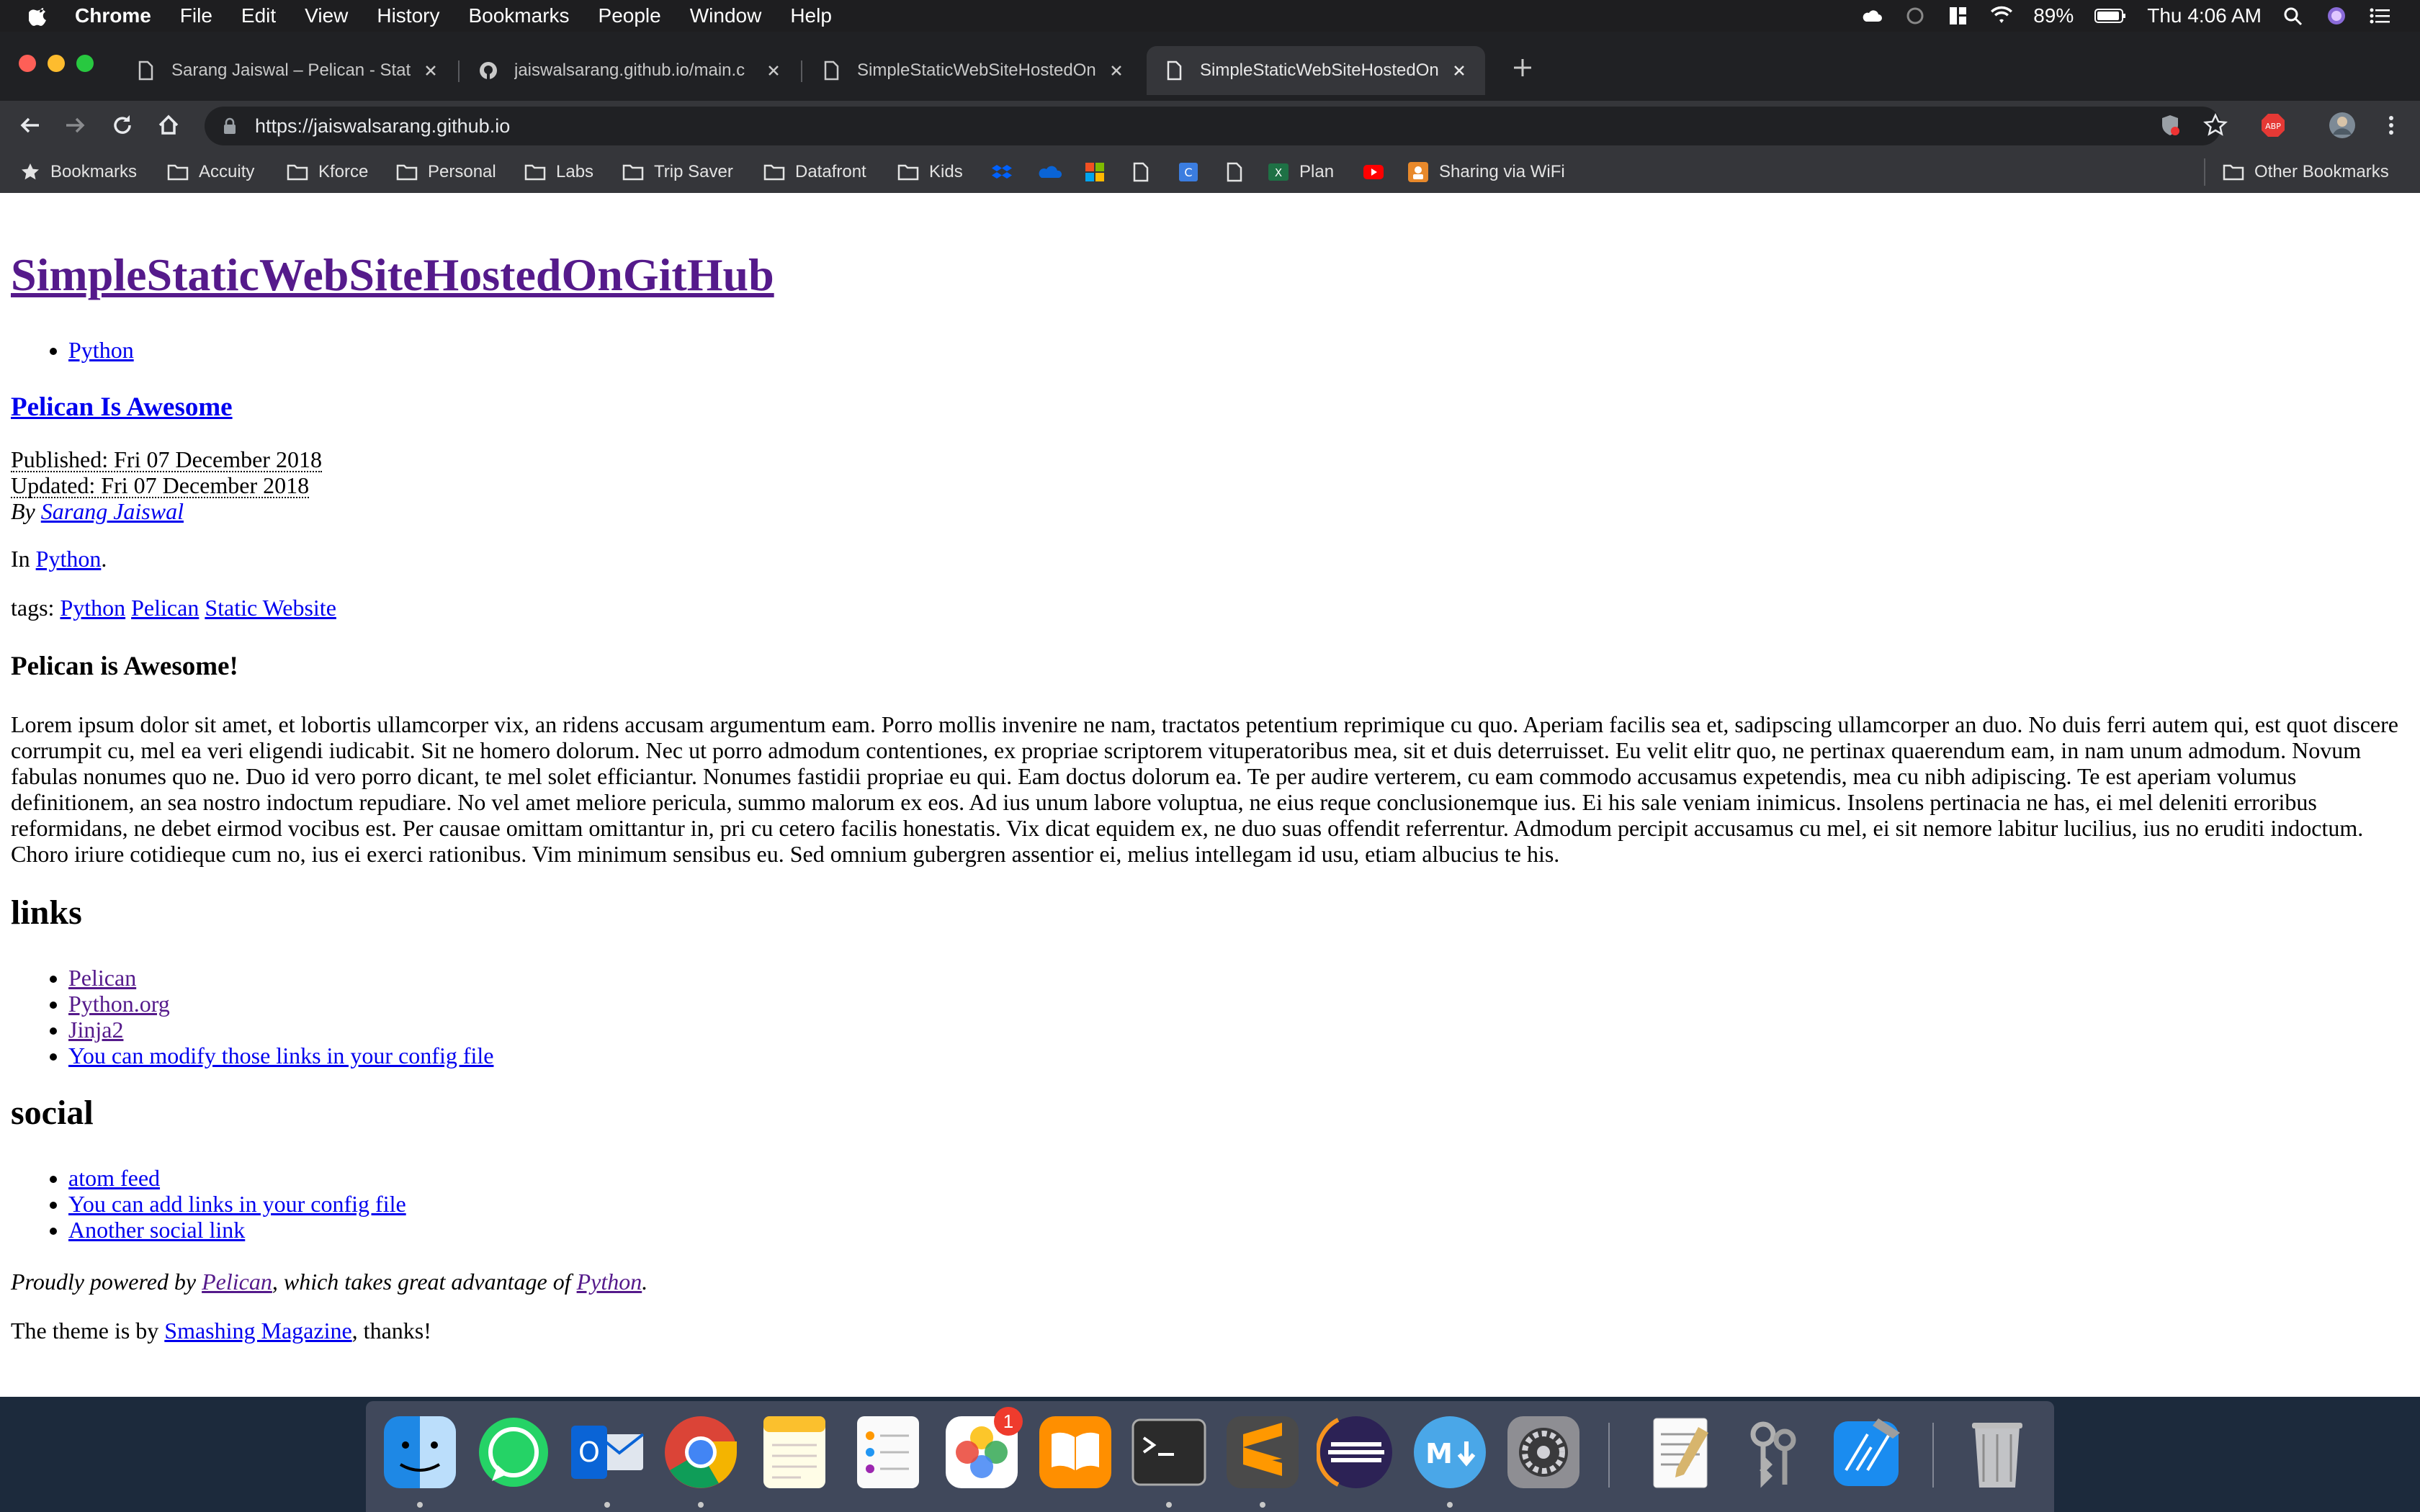 This screenshot has width=2420, height=1512. What do you see at coordinates (392, 274) in the screenshot?
I see `site-title-link: SimpleStaticWebSiteHostedOnGitHub` at bounding box center [392, 274].